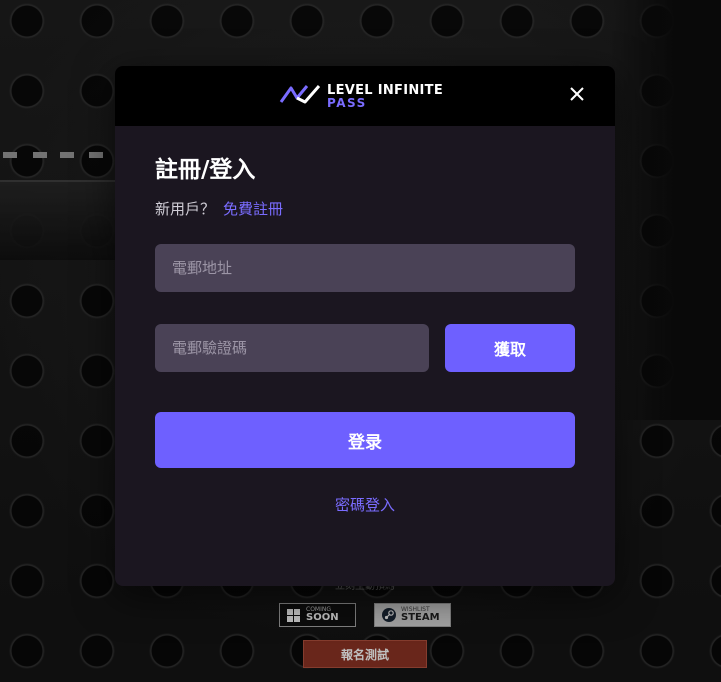 The image size is (721, 682). I want to click on logo-text-main: LEVEL INFINITE, so click(385, 90).